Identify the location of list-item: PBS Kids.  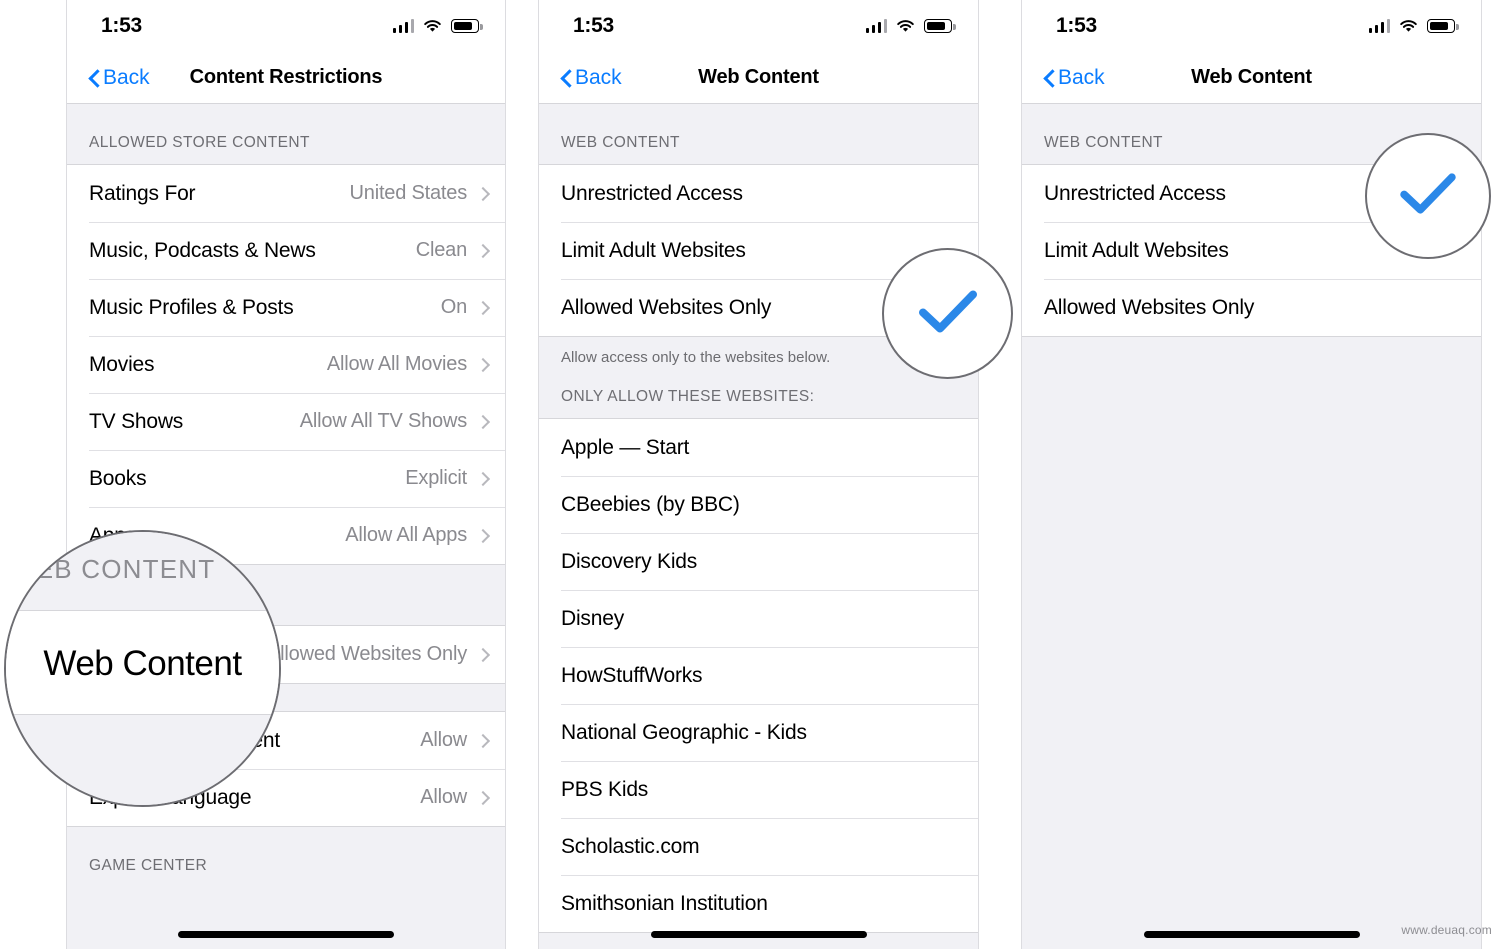
(758, 789).